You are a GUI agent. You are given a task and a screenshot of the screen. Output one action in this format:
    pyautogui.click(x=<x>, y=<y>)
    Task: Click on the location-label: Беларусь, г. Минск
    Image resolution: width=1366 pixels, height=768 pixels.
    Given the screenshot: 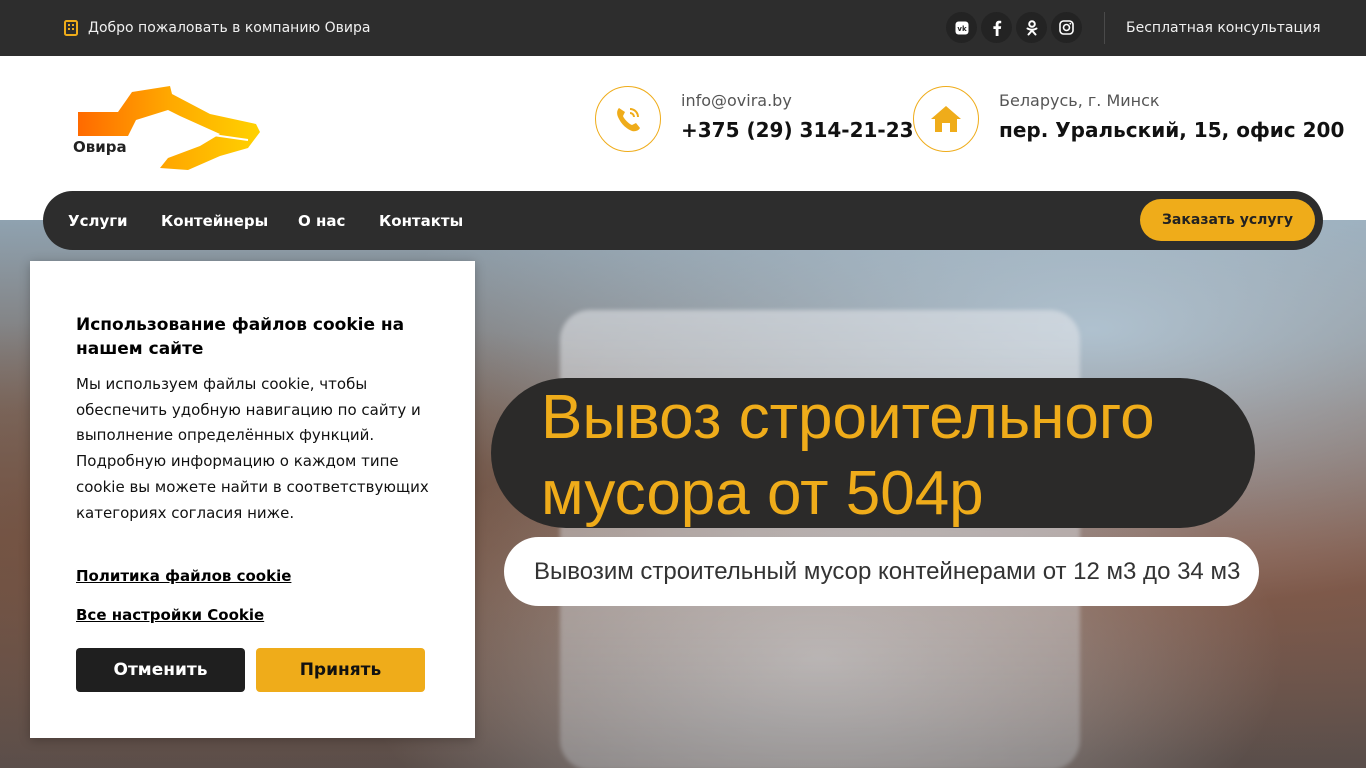 What is the action you would take?
    pyautogui.click(x=1079, y=100)
    